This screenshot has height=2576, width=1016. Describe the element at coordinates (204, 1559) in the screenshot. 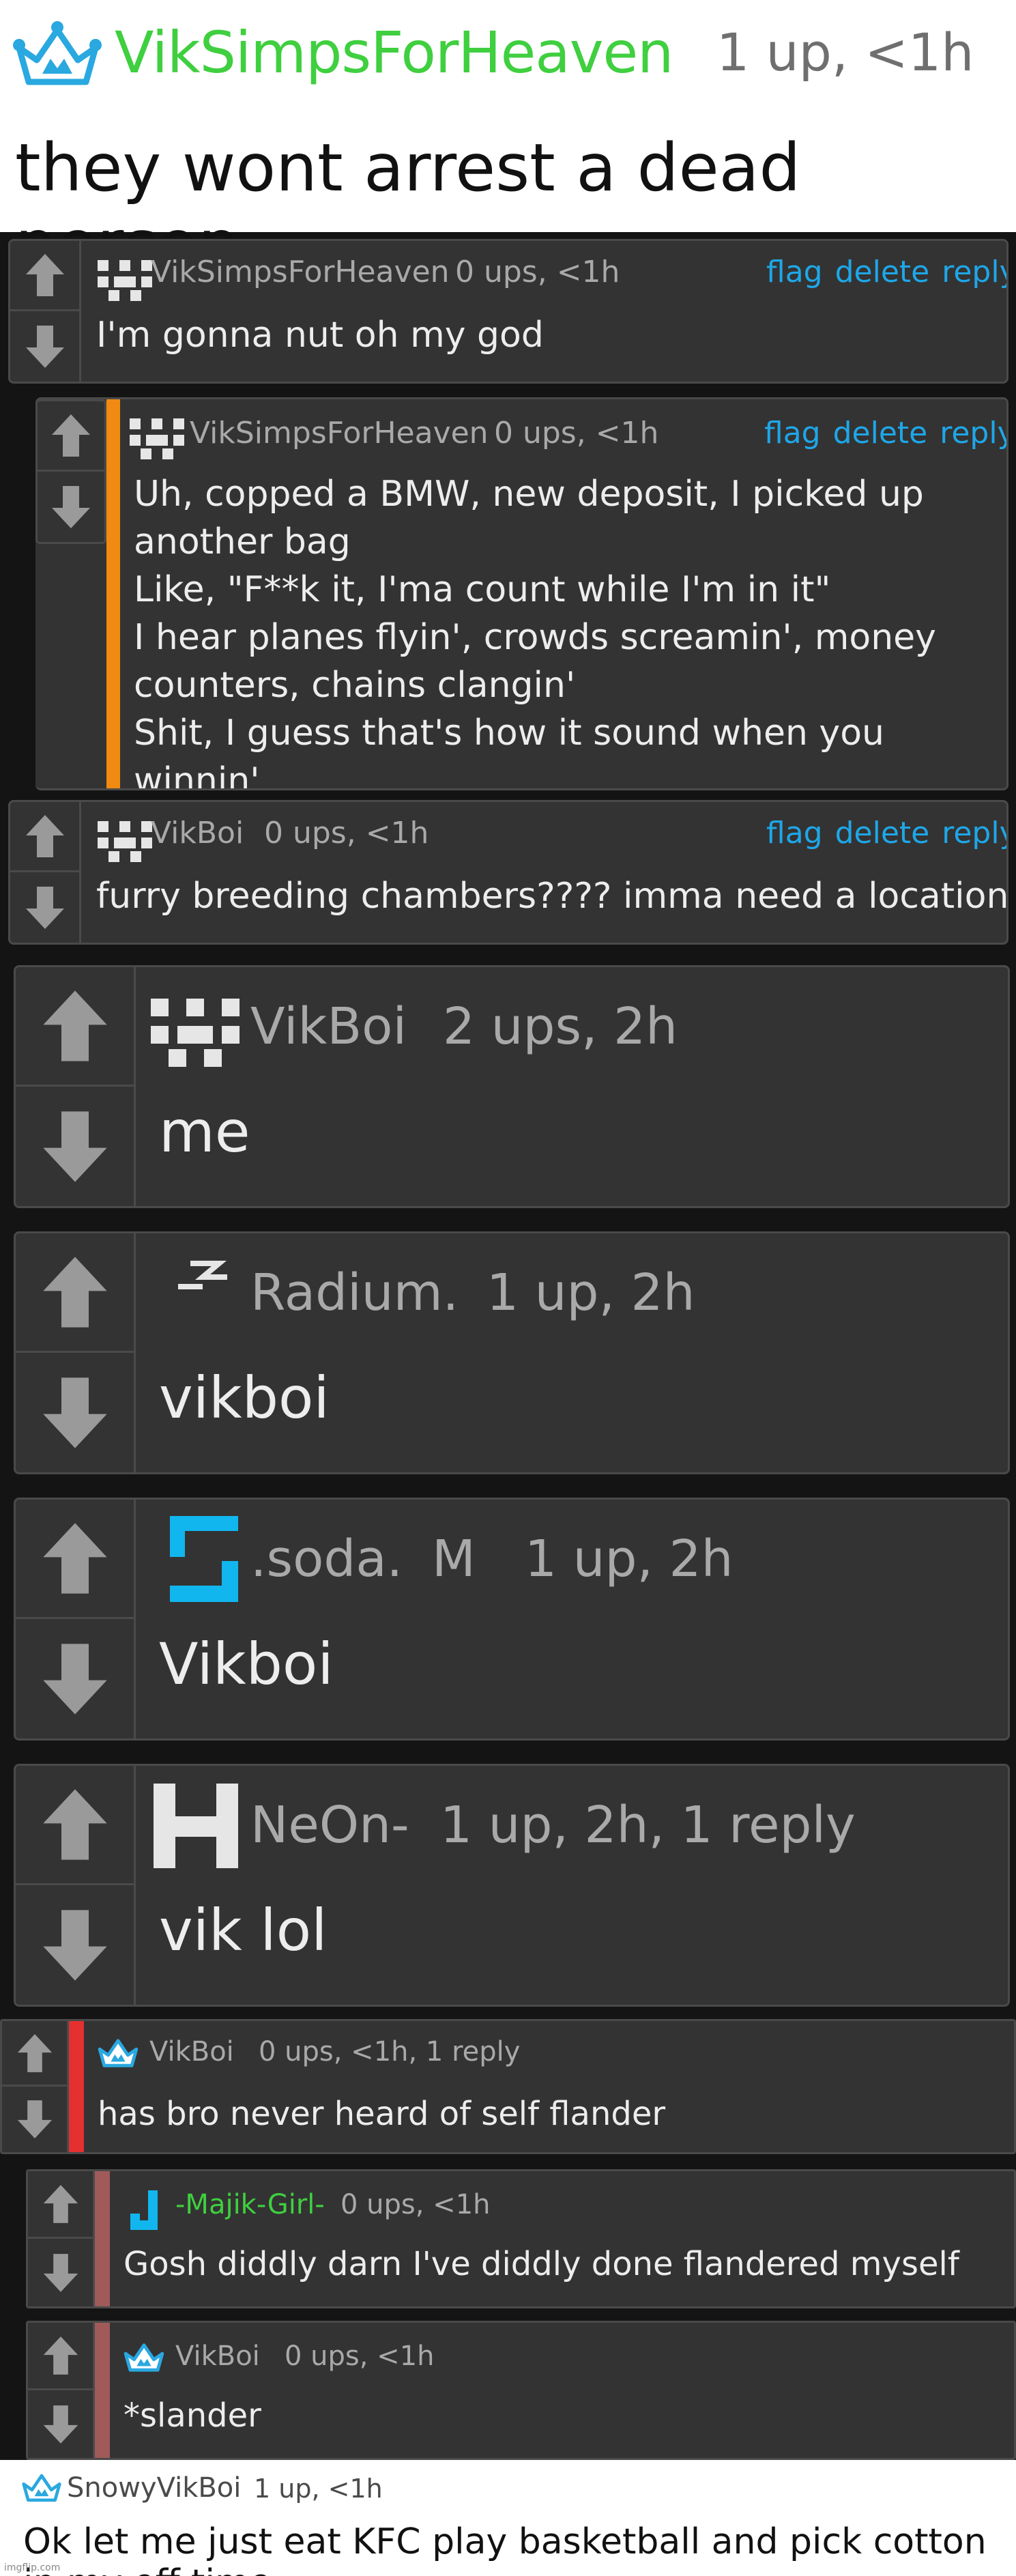

I see `soda-avatar-icon` at that location.